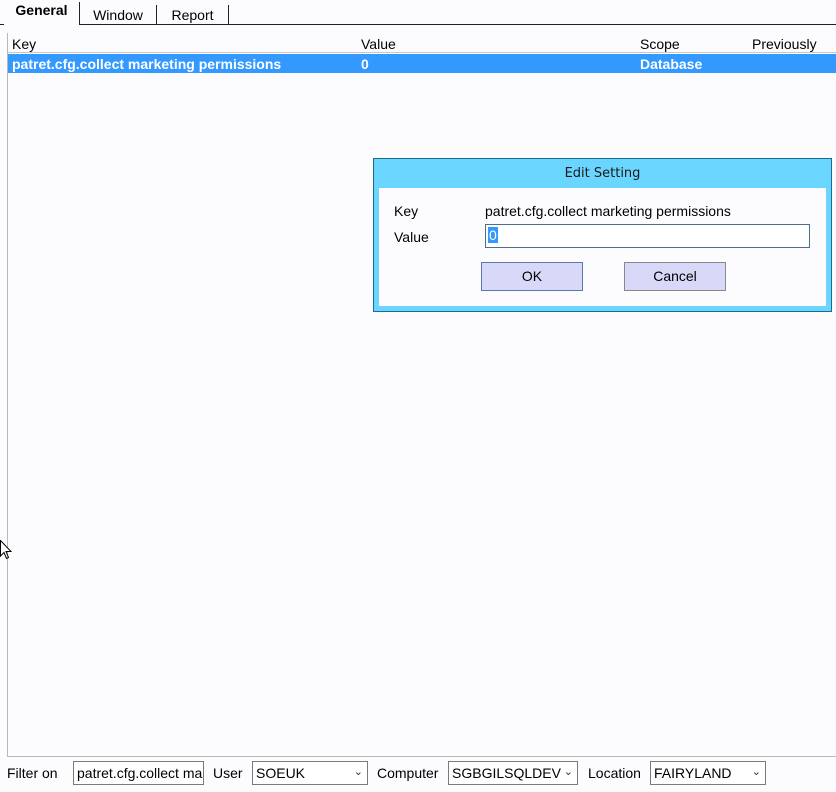 This screenshot has height=792, width=836. Describe the element at coordinates (614, 773) in the screenshot. I see `location-label: Location` at that location.